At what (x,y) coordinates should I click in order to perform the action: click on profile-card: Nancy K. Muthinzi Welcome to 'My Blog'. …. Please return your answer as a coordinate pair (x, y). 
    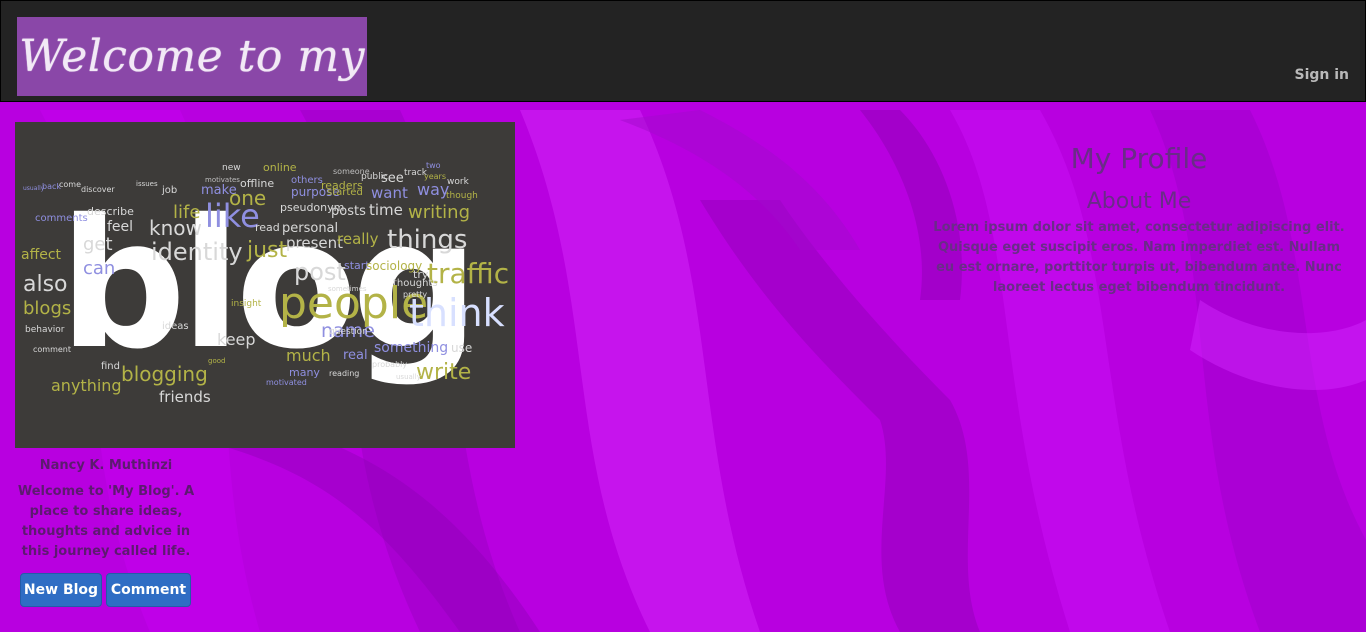
    Looking at the image, I should click on (106, 509).